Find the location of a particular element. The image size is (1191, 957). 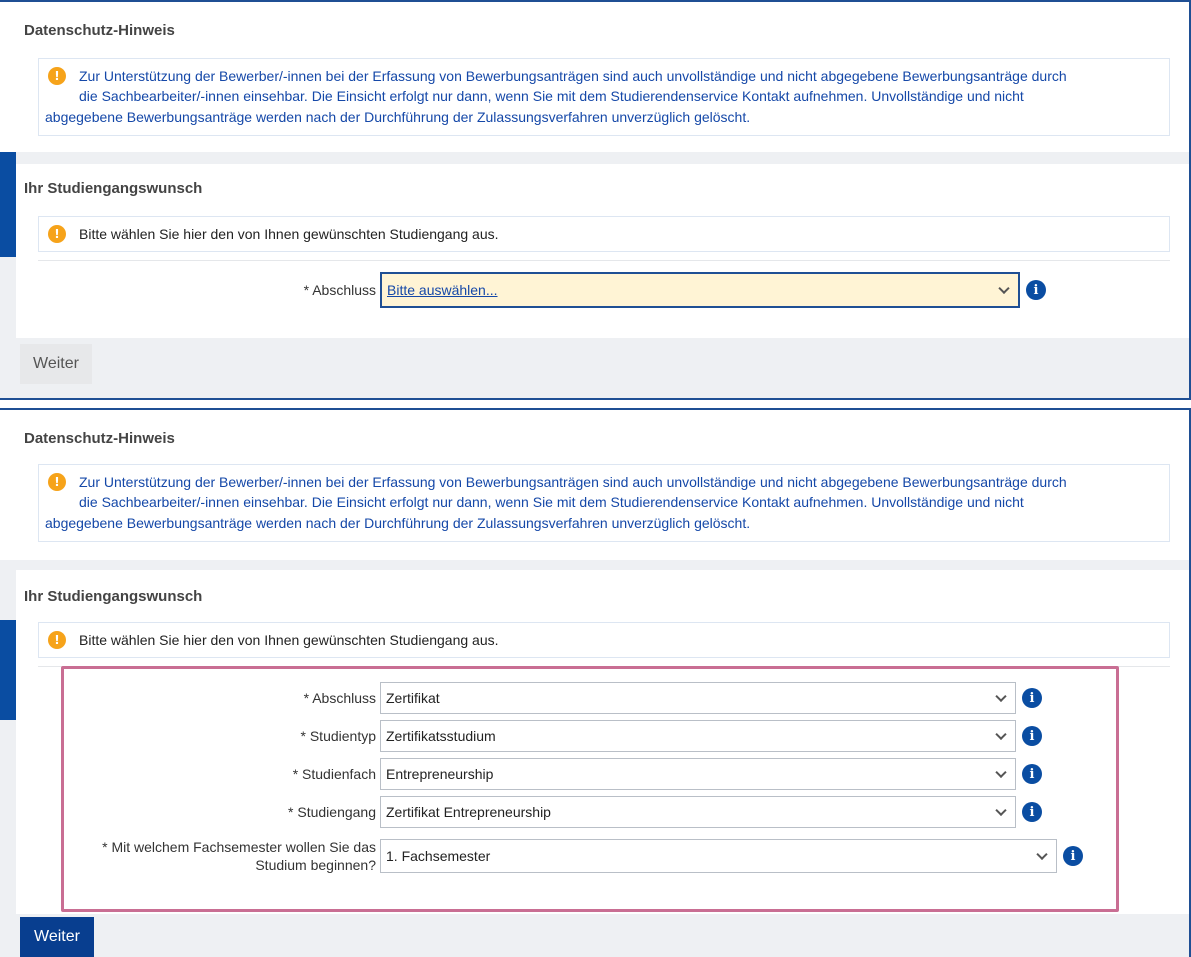

info-icon: i is located at coordinates (1036, 290).